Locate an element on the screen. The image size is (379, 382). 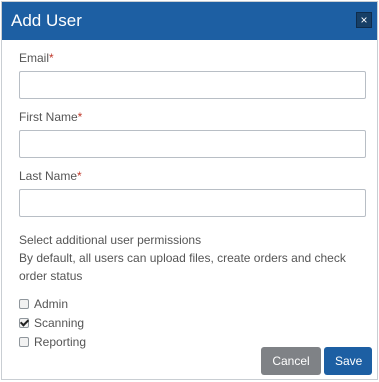
dialog-title: Add User is located at coordinates (46, 20).